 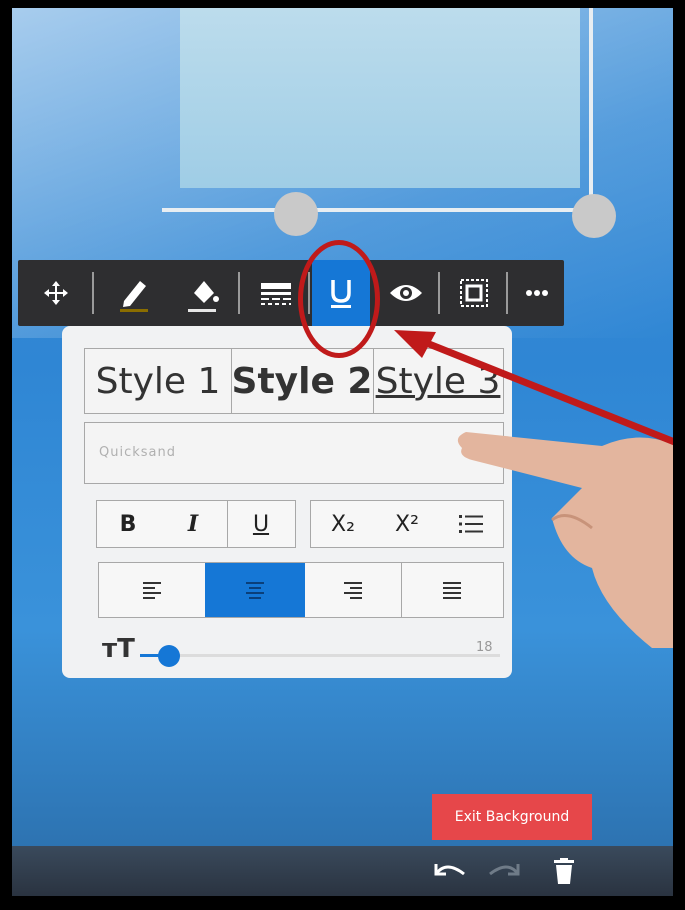 I want to click on redo-icon, so click(x=504, y=871).